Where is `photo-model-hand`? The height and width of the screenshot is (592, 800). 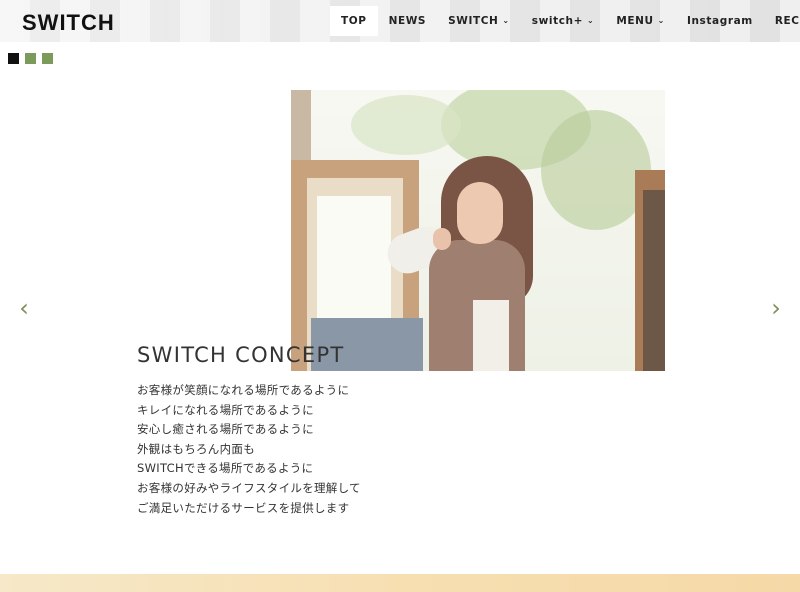
photo-model-hand is located at coordinates (442, 239).